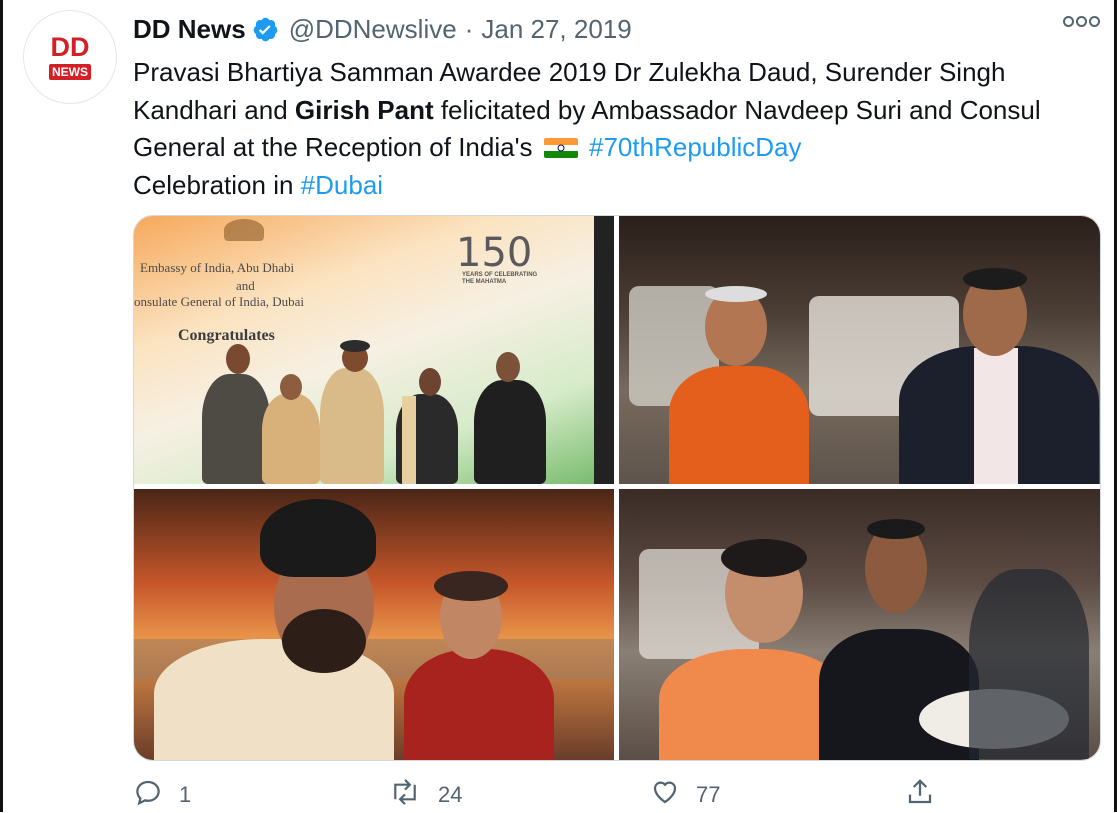 This screenshot has width=1117, height=813. Describe the element at coordinates (189, 29) in the screenshot. I see `display-name: DD News` at that location.